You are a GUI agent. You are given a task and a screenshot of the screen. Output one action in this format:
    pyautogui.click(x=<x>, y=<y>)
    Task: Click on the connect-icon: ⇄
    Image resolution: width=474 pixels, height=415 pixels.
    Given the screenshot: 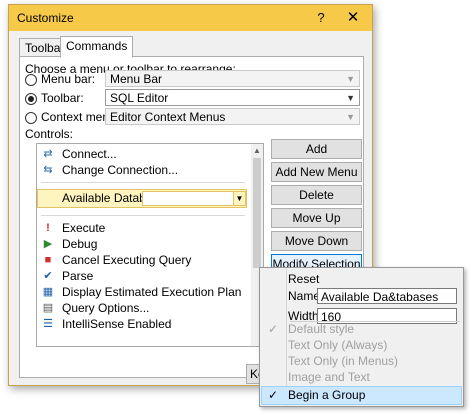 What is the action you would take?
    pyautogui.click(x=48, y=154)
    